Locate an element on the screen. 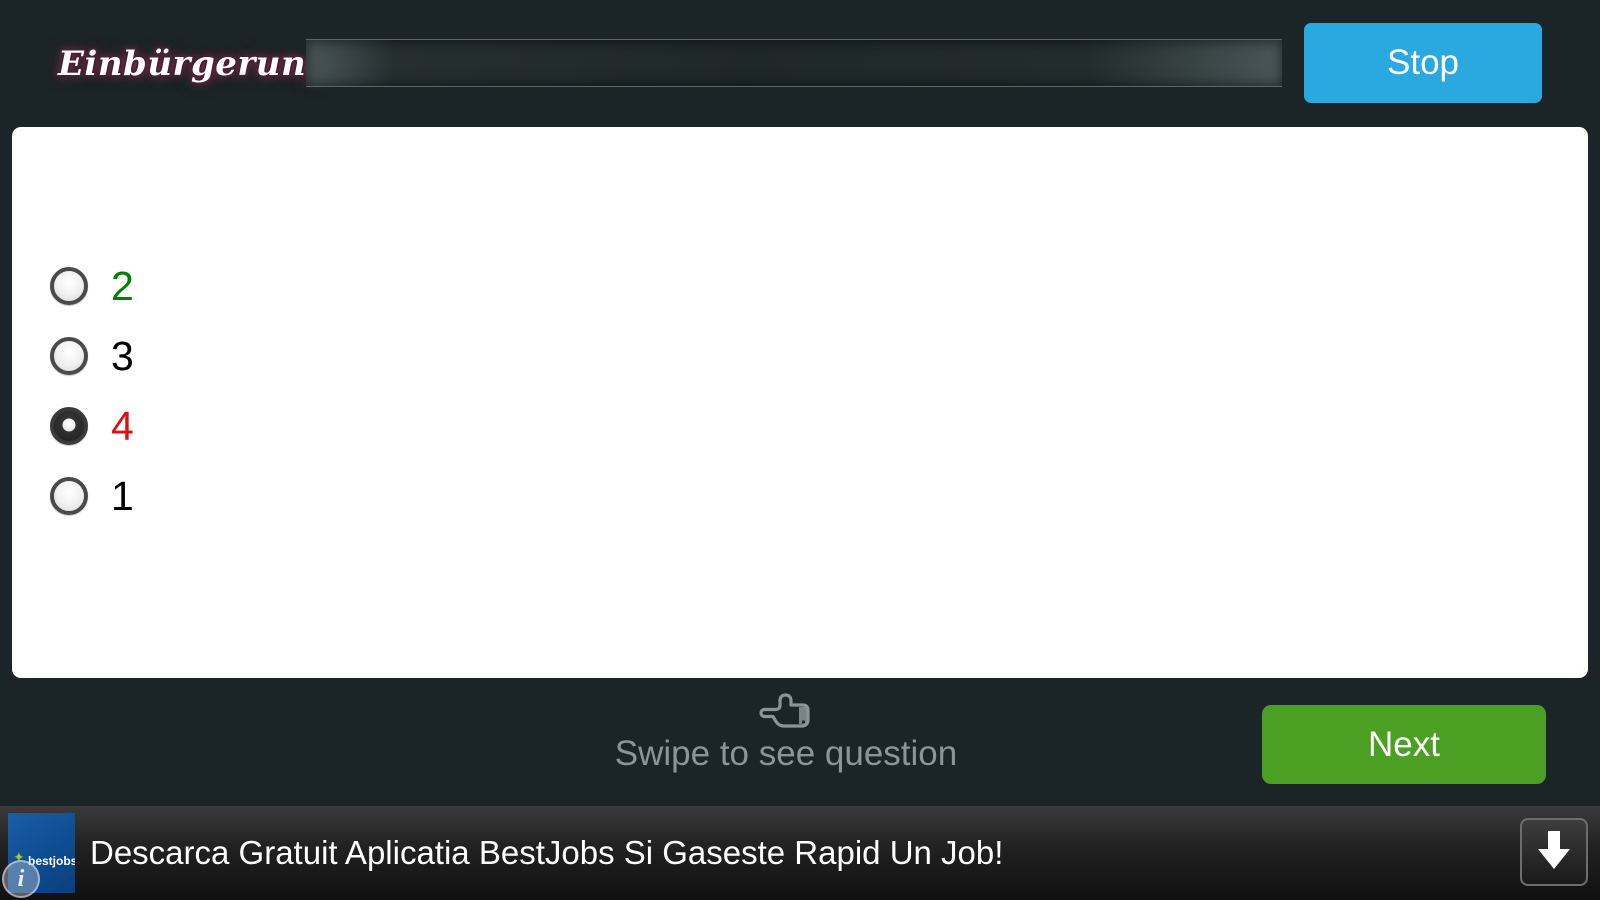 The height and width of the screenshot is (900, 1600). ad-info-icon: i is located at coordinates (21, 879).